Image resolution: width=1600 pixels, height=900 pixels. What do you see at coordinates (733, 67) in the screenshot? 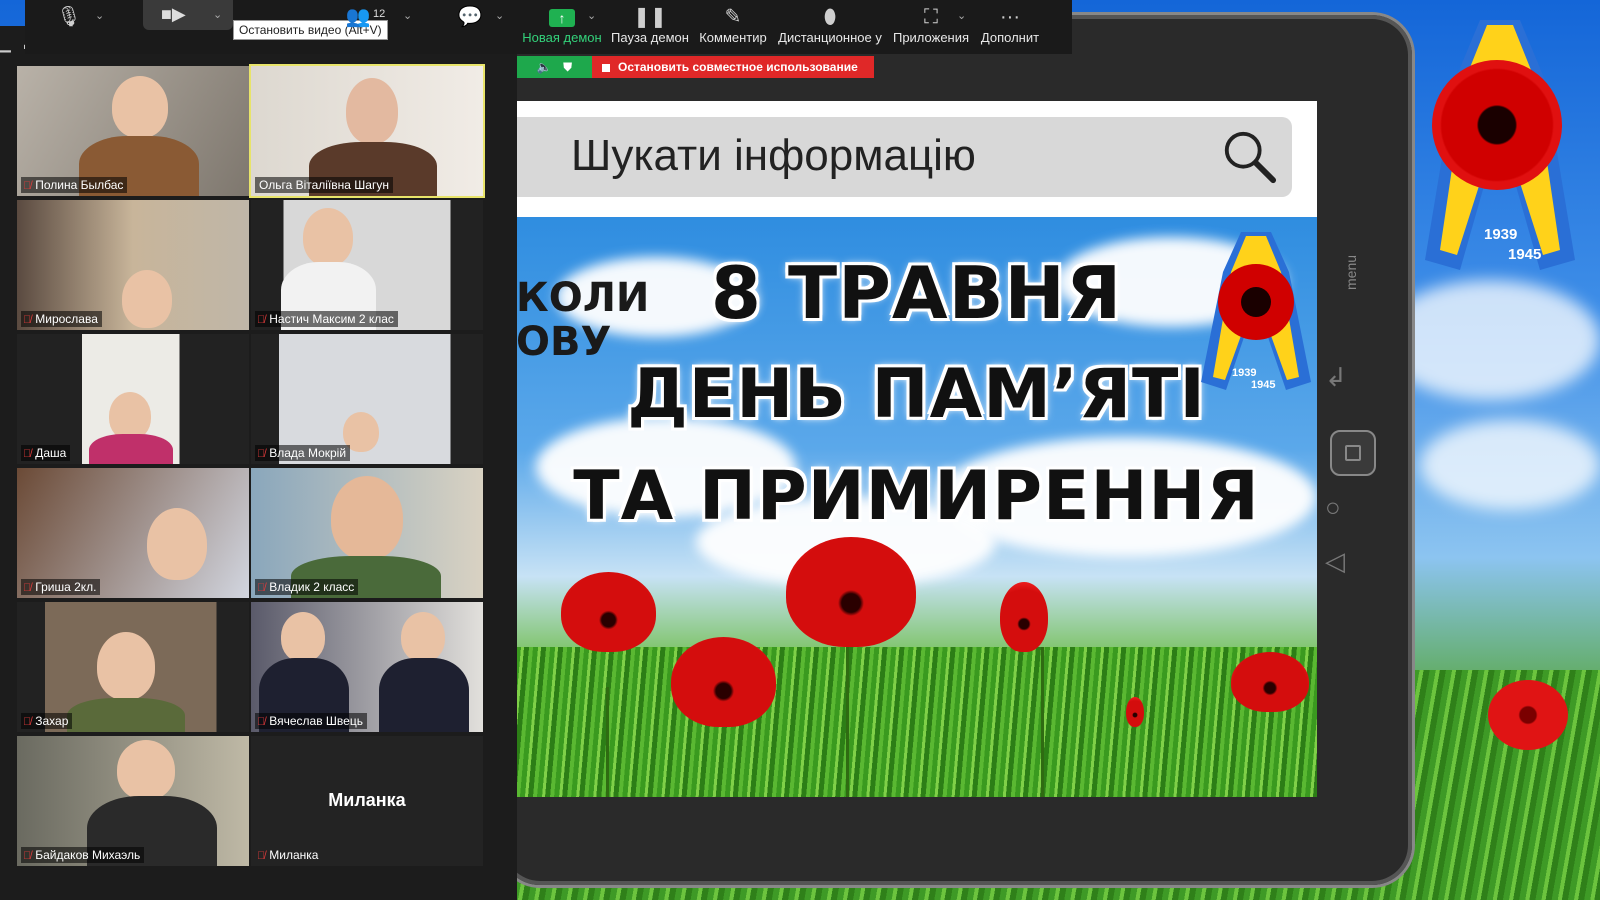
I see `stop-share-button: Остановить совместное использование` at bounding box center [733, 67].